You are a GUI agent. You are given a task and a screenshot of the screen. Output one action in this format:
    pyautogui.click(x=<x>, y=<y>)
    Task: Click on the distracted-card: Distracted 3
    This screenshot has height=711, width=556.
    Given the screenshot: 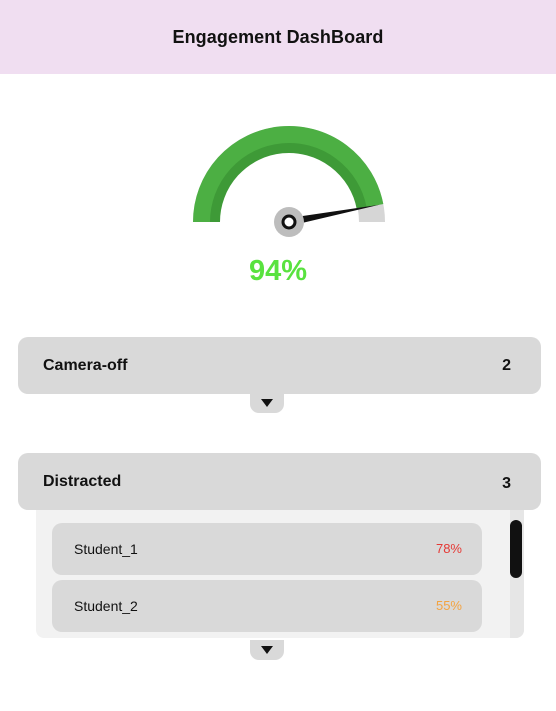 What is the action you would take?
    pyautogui.click(x=279, y=481)
    